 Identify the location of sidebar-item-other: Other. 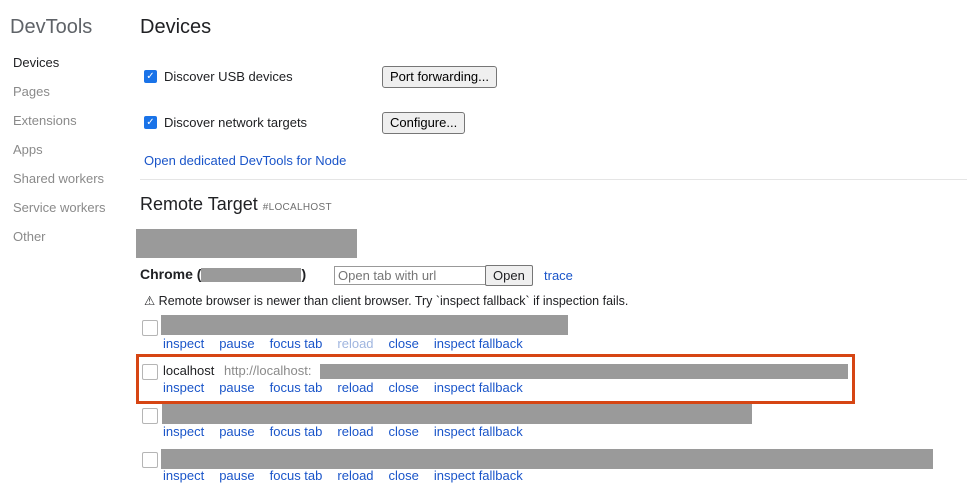
(29, 236).